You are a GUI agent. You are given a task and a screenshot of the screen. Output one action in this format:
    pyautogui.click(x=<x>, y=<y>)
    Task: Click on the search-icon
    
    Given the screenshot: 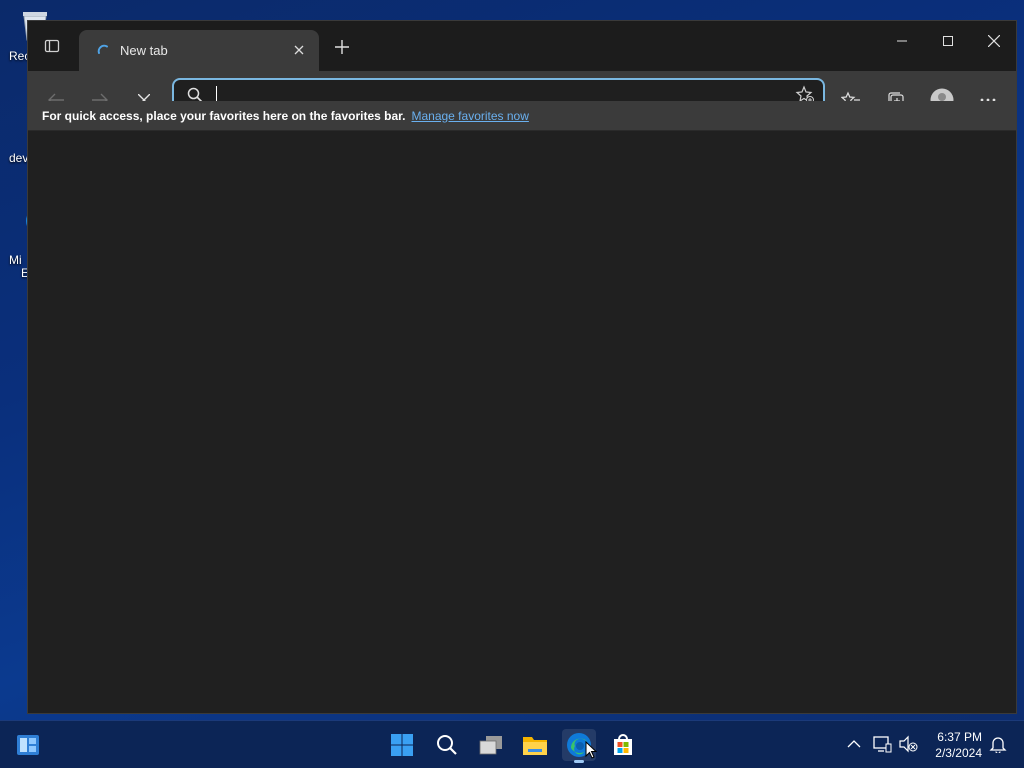 What is the action you would take?
    pyautogui.click(x=447, y=745)
    